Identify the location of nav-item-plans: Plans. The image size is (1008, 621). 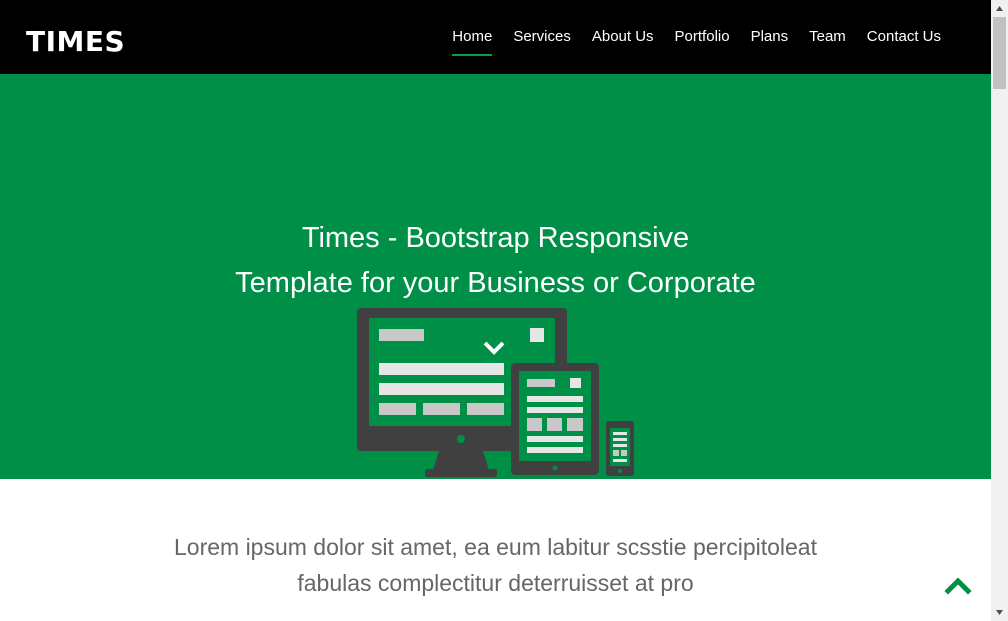
(770, 37).